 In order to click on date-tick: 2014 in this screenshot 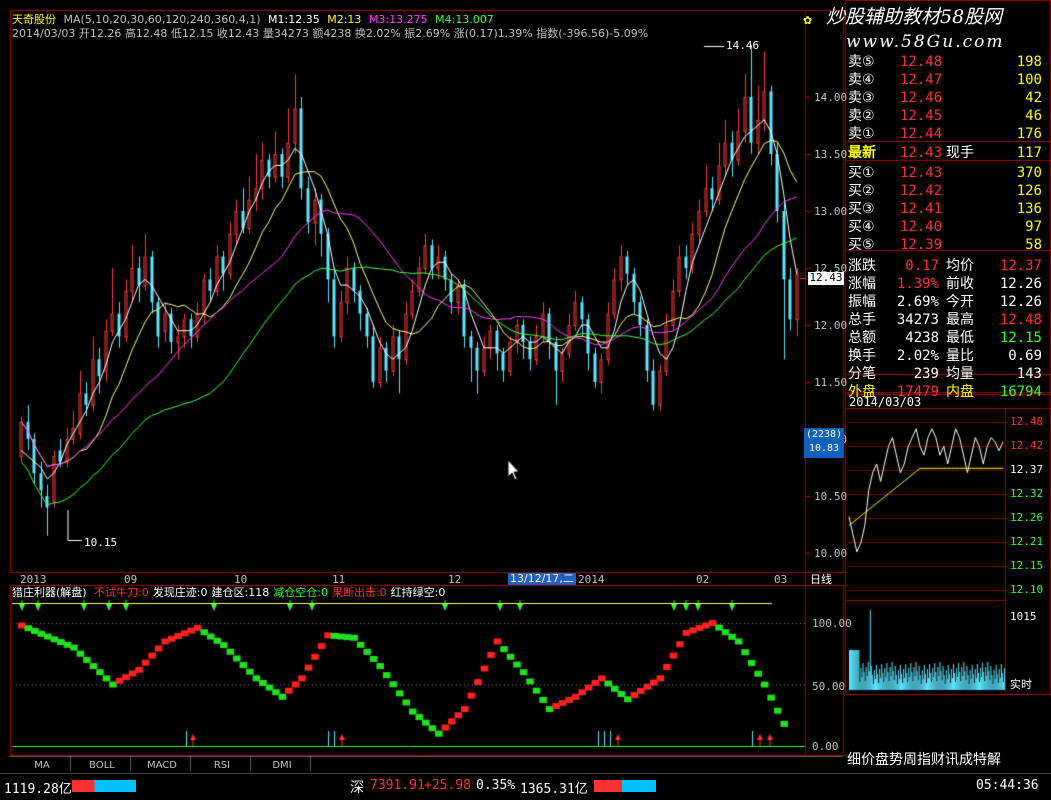, I will do `click(591, 579)`.